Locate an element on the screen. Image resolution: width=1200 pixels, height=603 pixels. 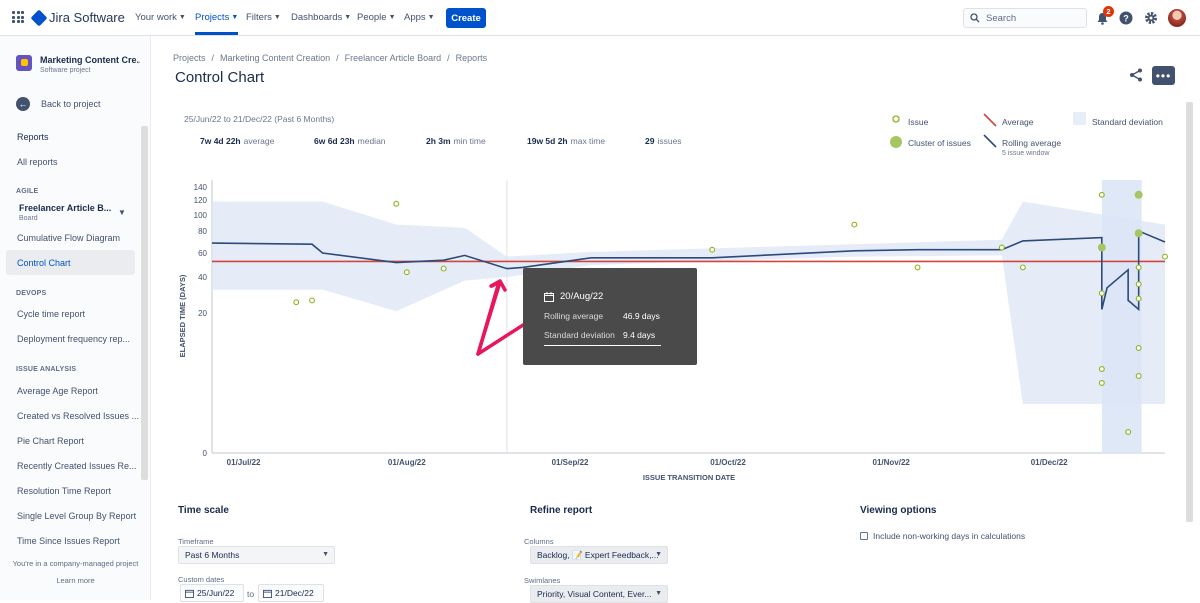
timeframe-select: Past 6 Months ▼ is located at coordinates (256, 555).